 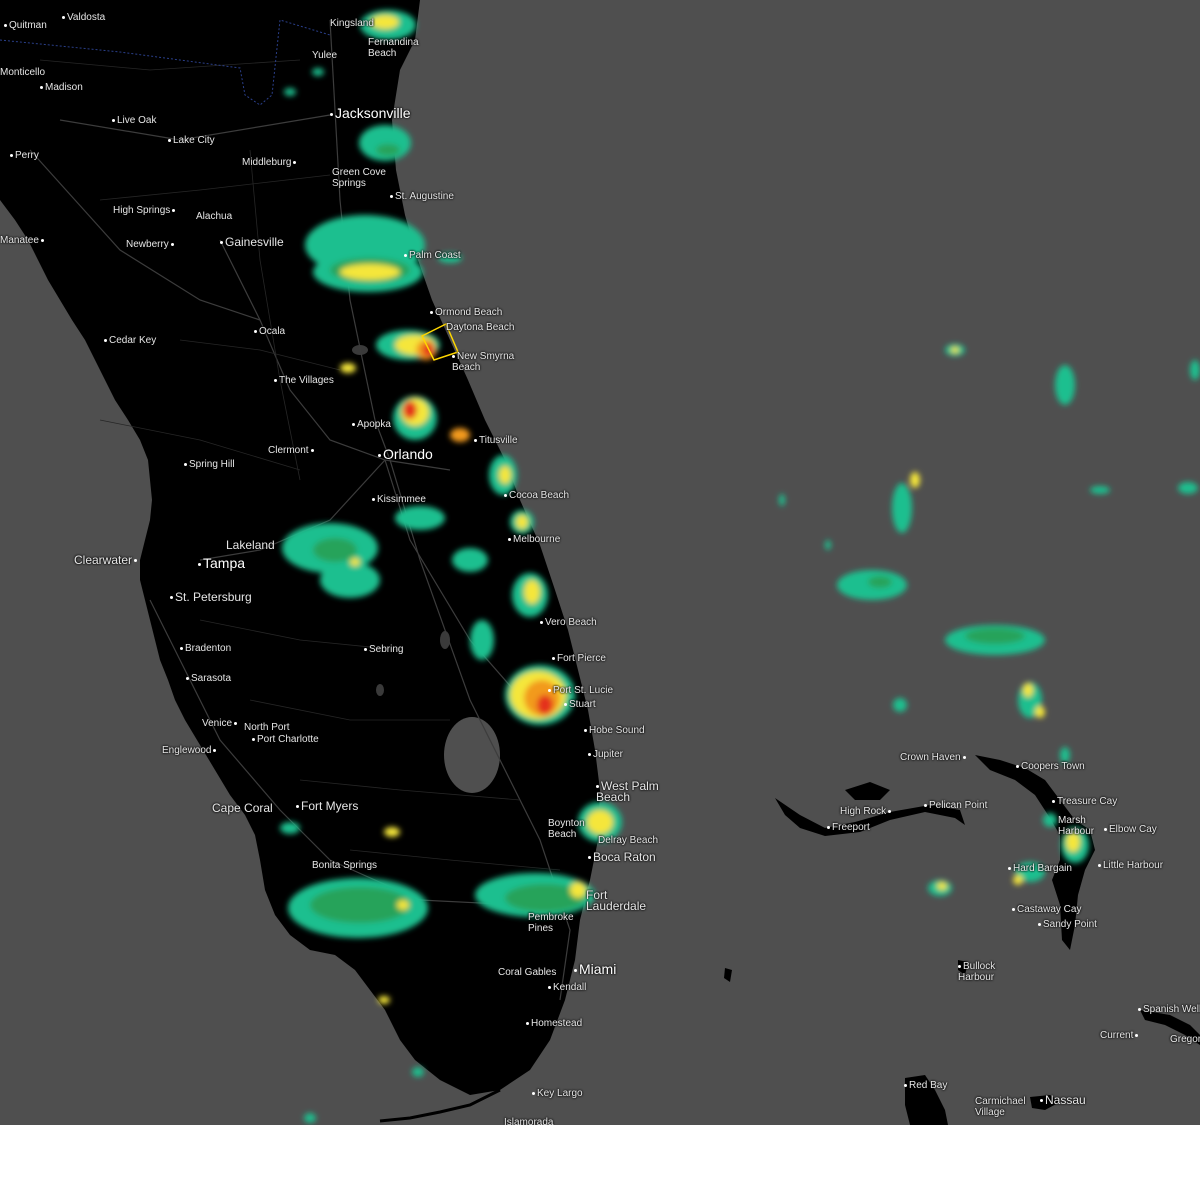 What do you see at coordinates (1130, 829) in the screenshot?
I see `city-label: Elbow Cay` at bounding box center [1130, 829].